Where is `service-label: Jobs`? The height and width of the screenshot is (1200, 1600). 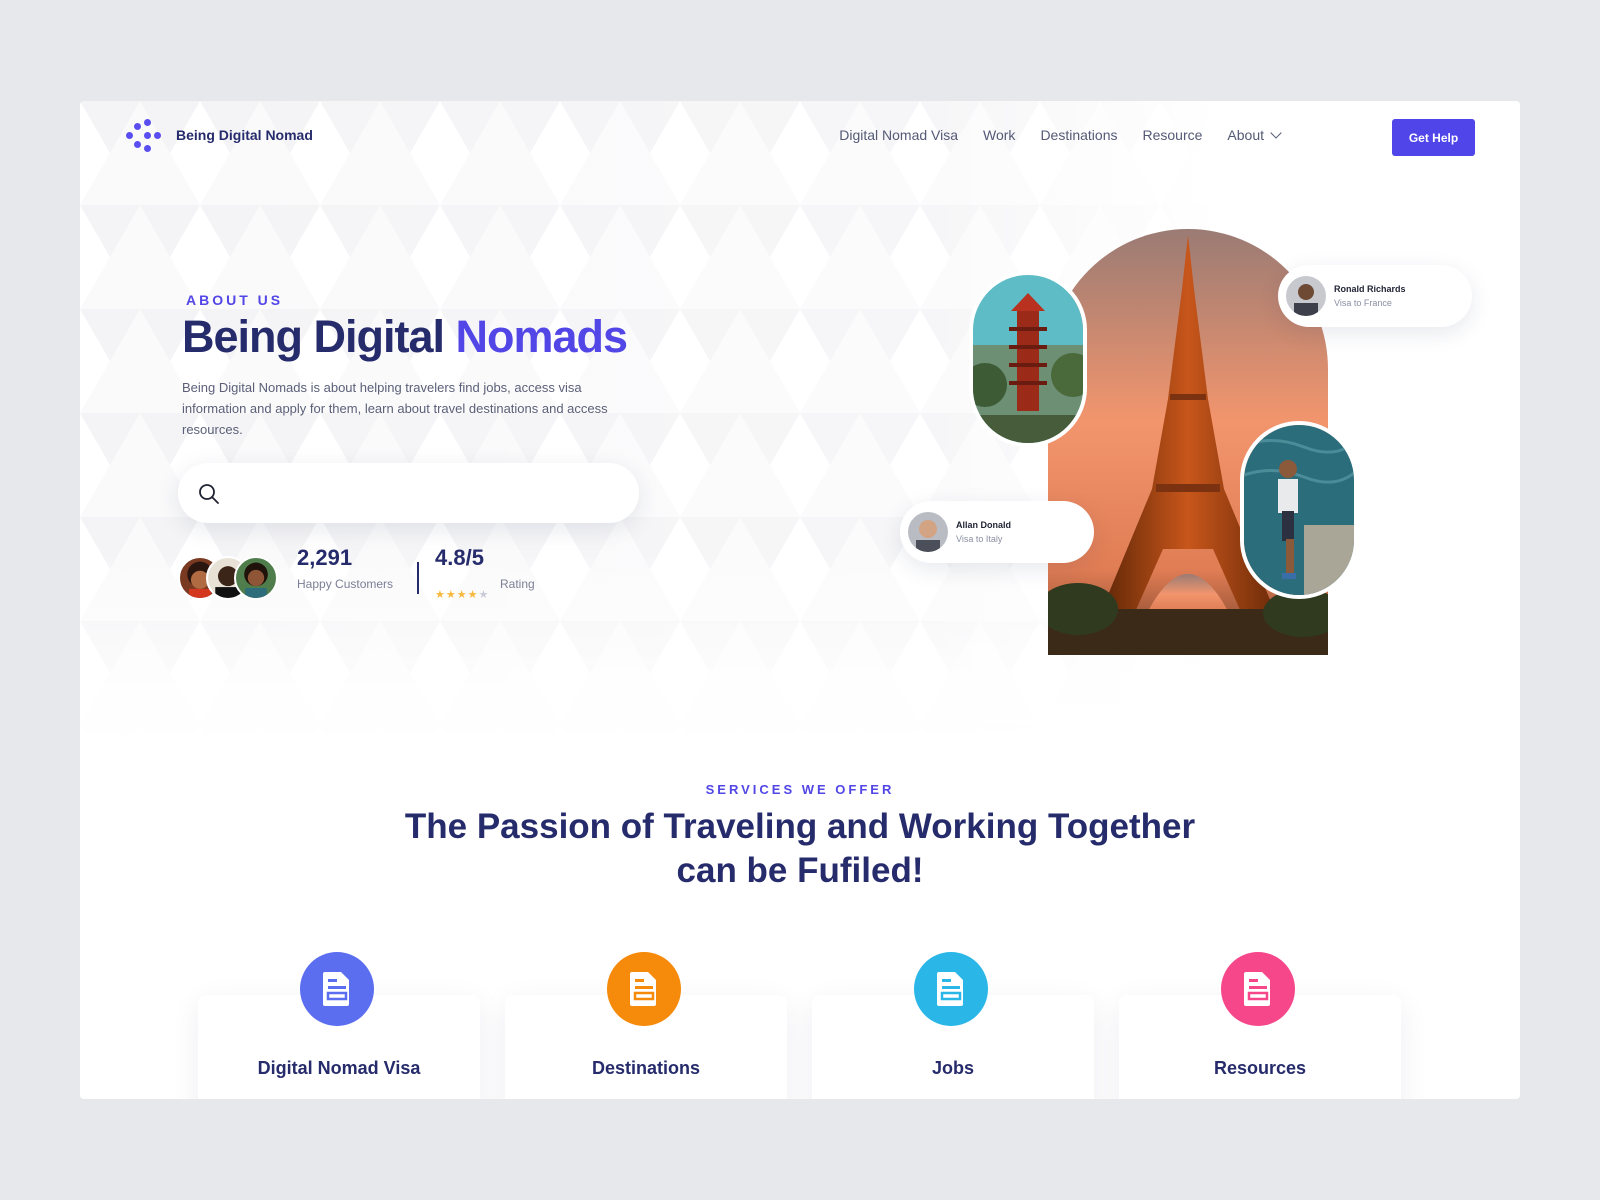 service-label: Jobs is located at coordinates (952, 1068).